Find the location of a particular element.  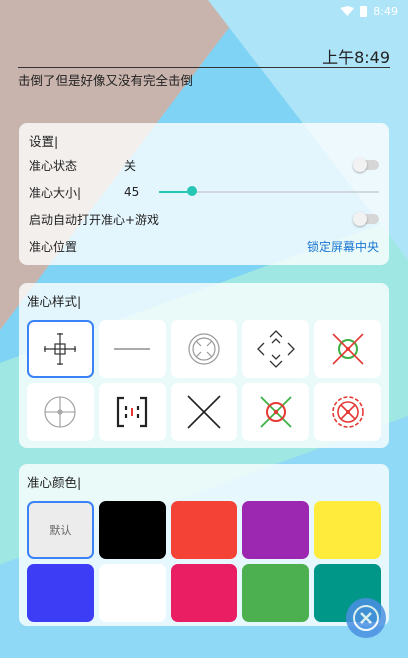

settings-title: 设置| is located at coordinates (44, 141).